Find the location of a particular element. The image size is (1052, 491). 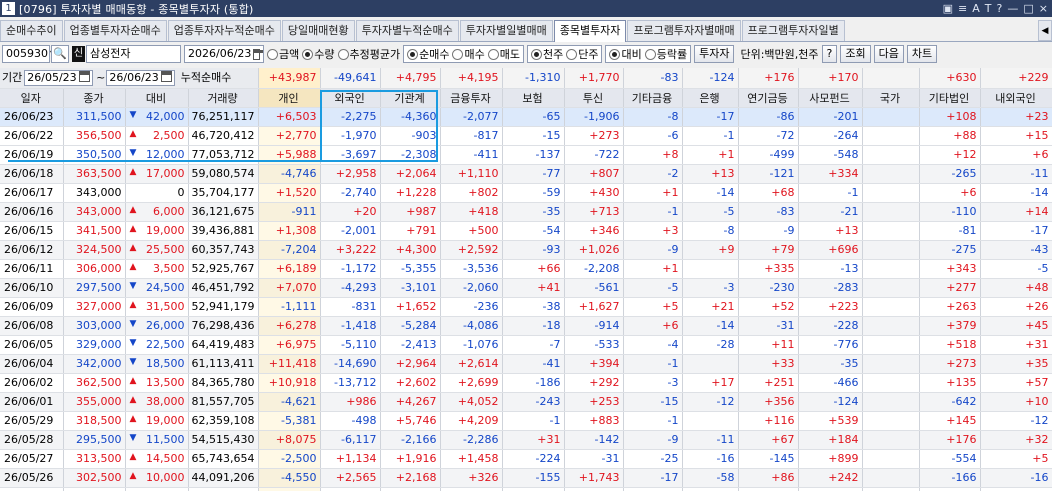

tab-8: 프로그램투자자일별 is located at coordinates (793, 30).